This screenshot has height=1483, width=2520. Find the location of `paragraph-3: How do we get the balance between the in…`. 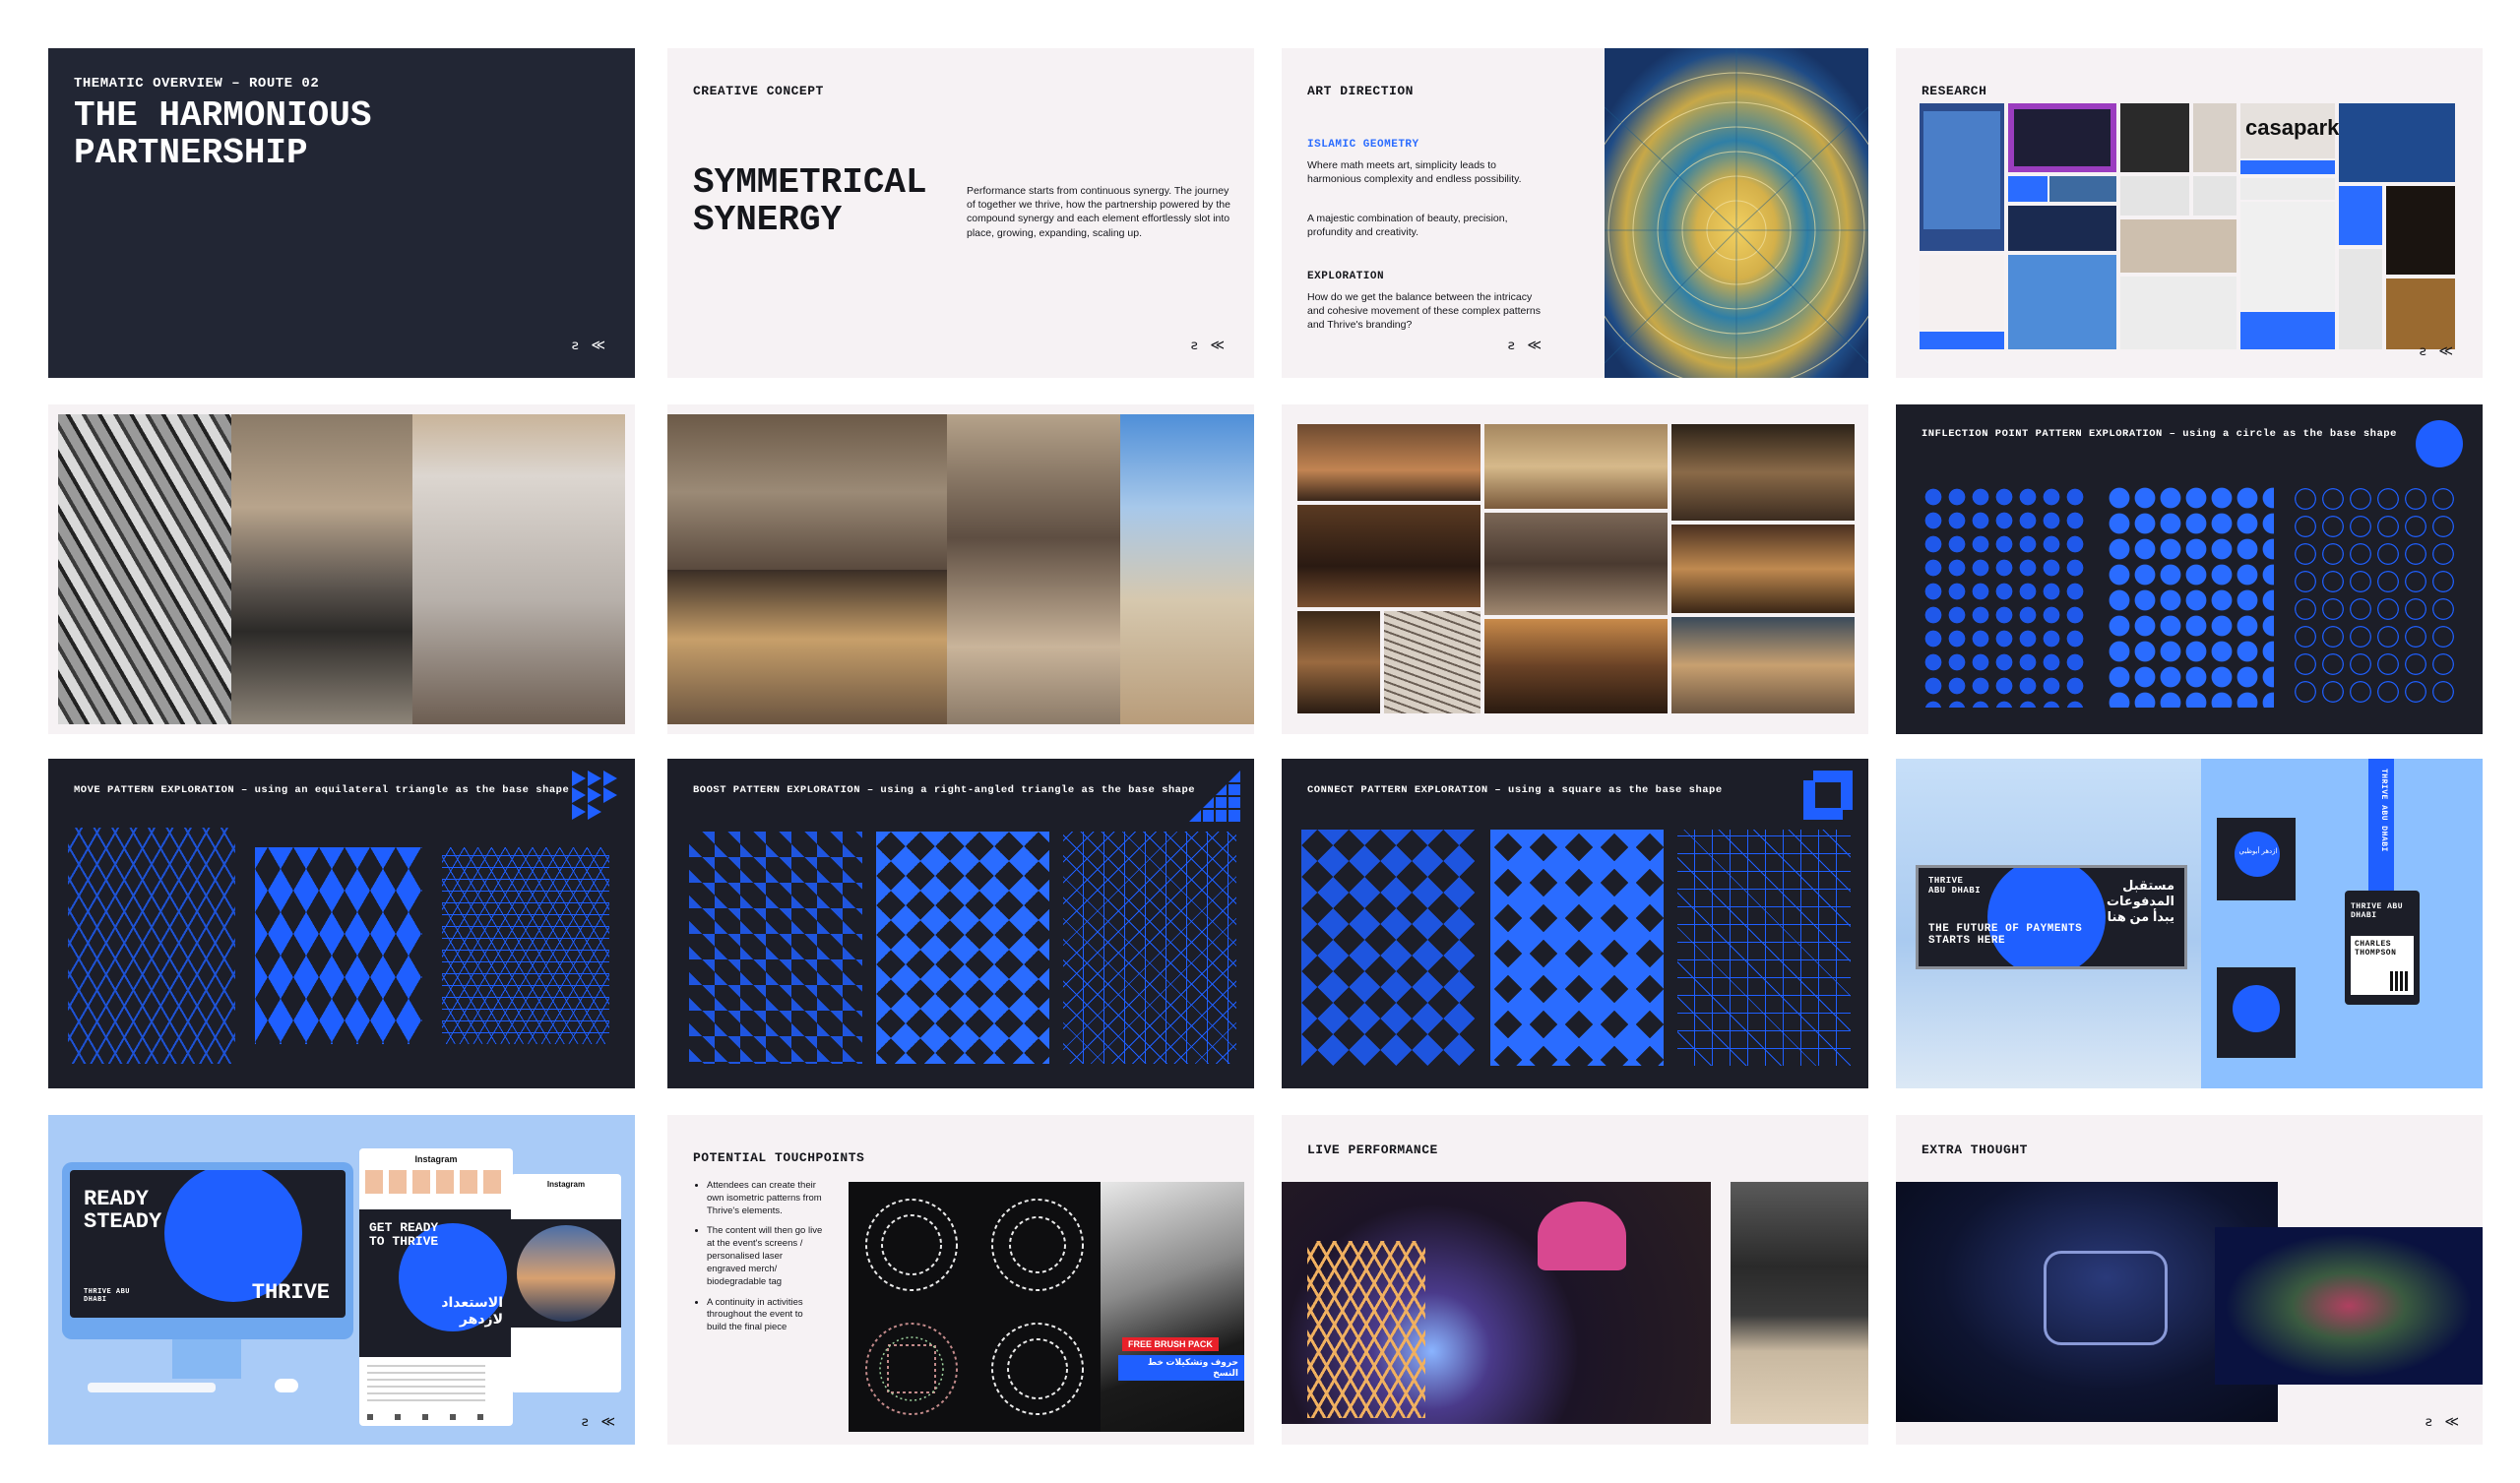

paragraph-3: How do we get the balance between the in… is located at coordinates (1424, 311).